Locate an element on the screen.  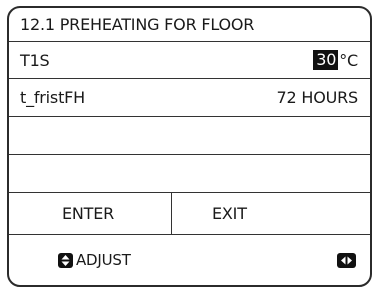
setting-label-t1s: T1S is located at coordinates (35, 60).